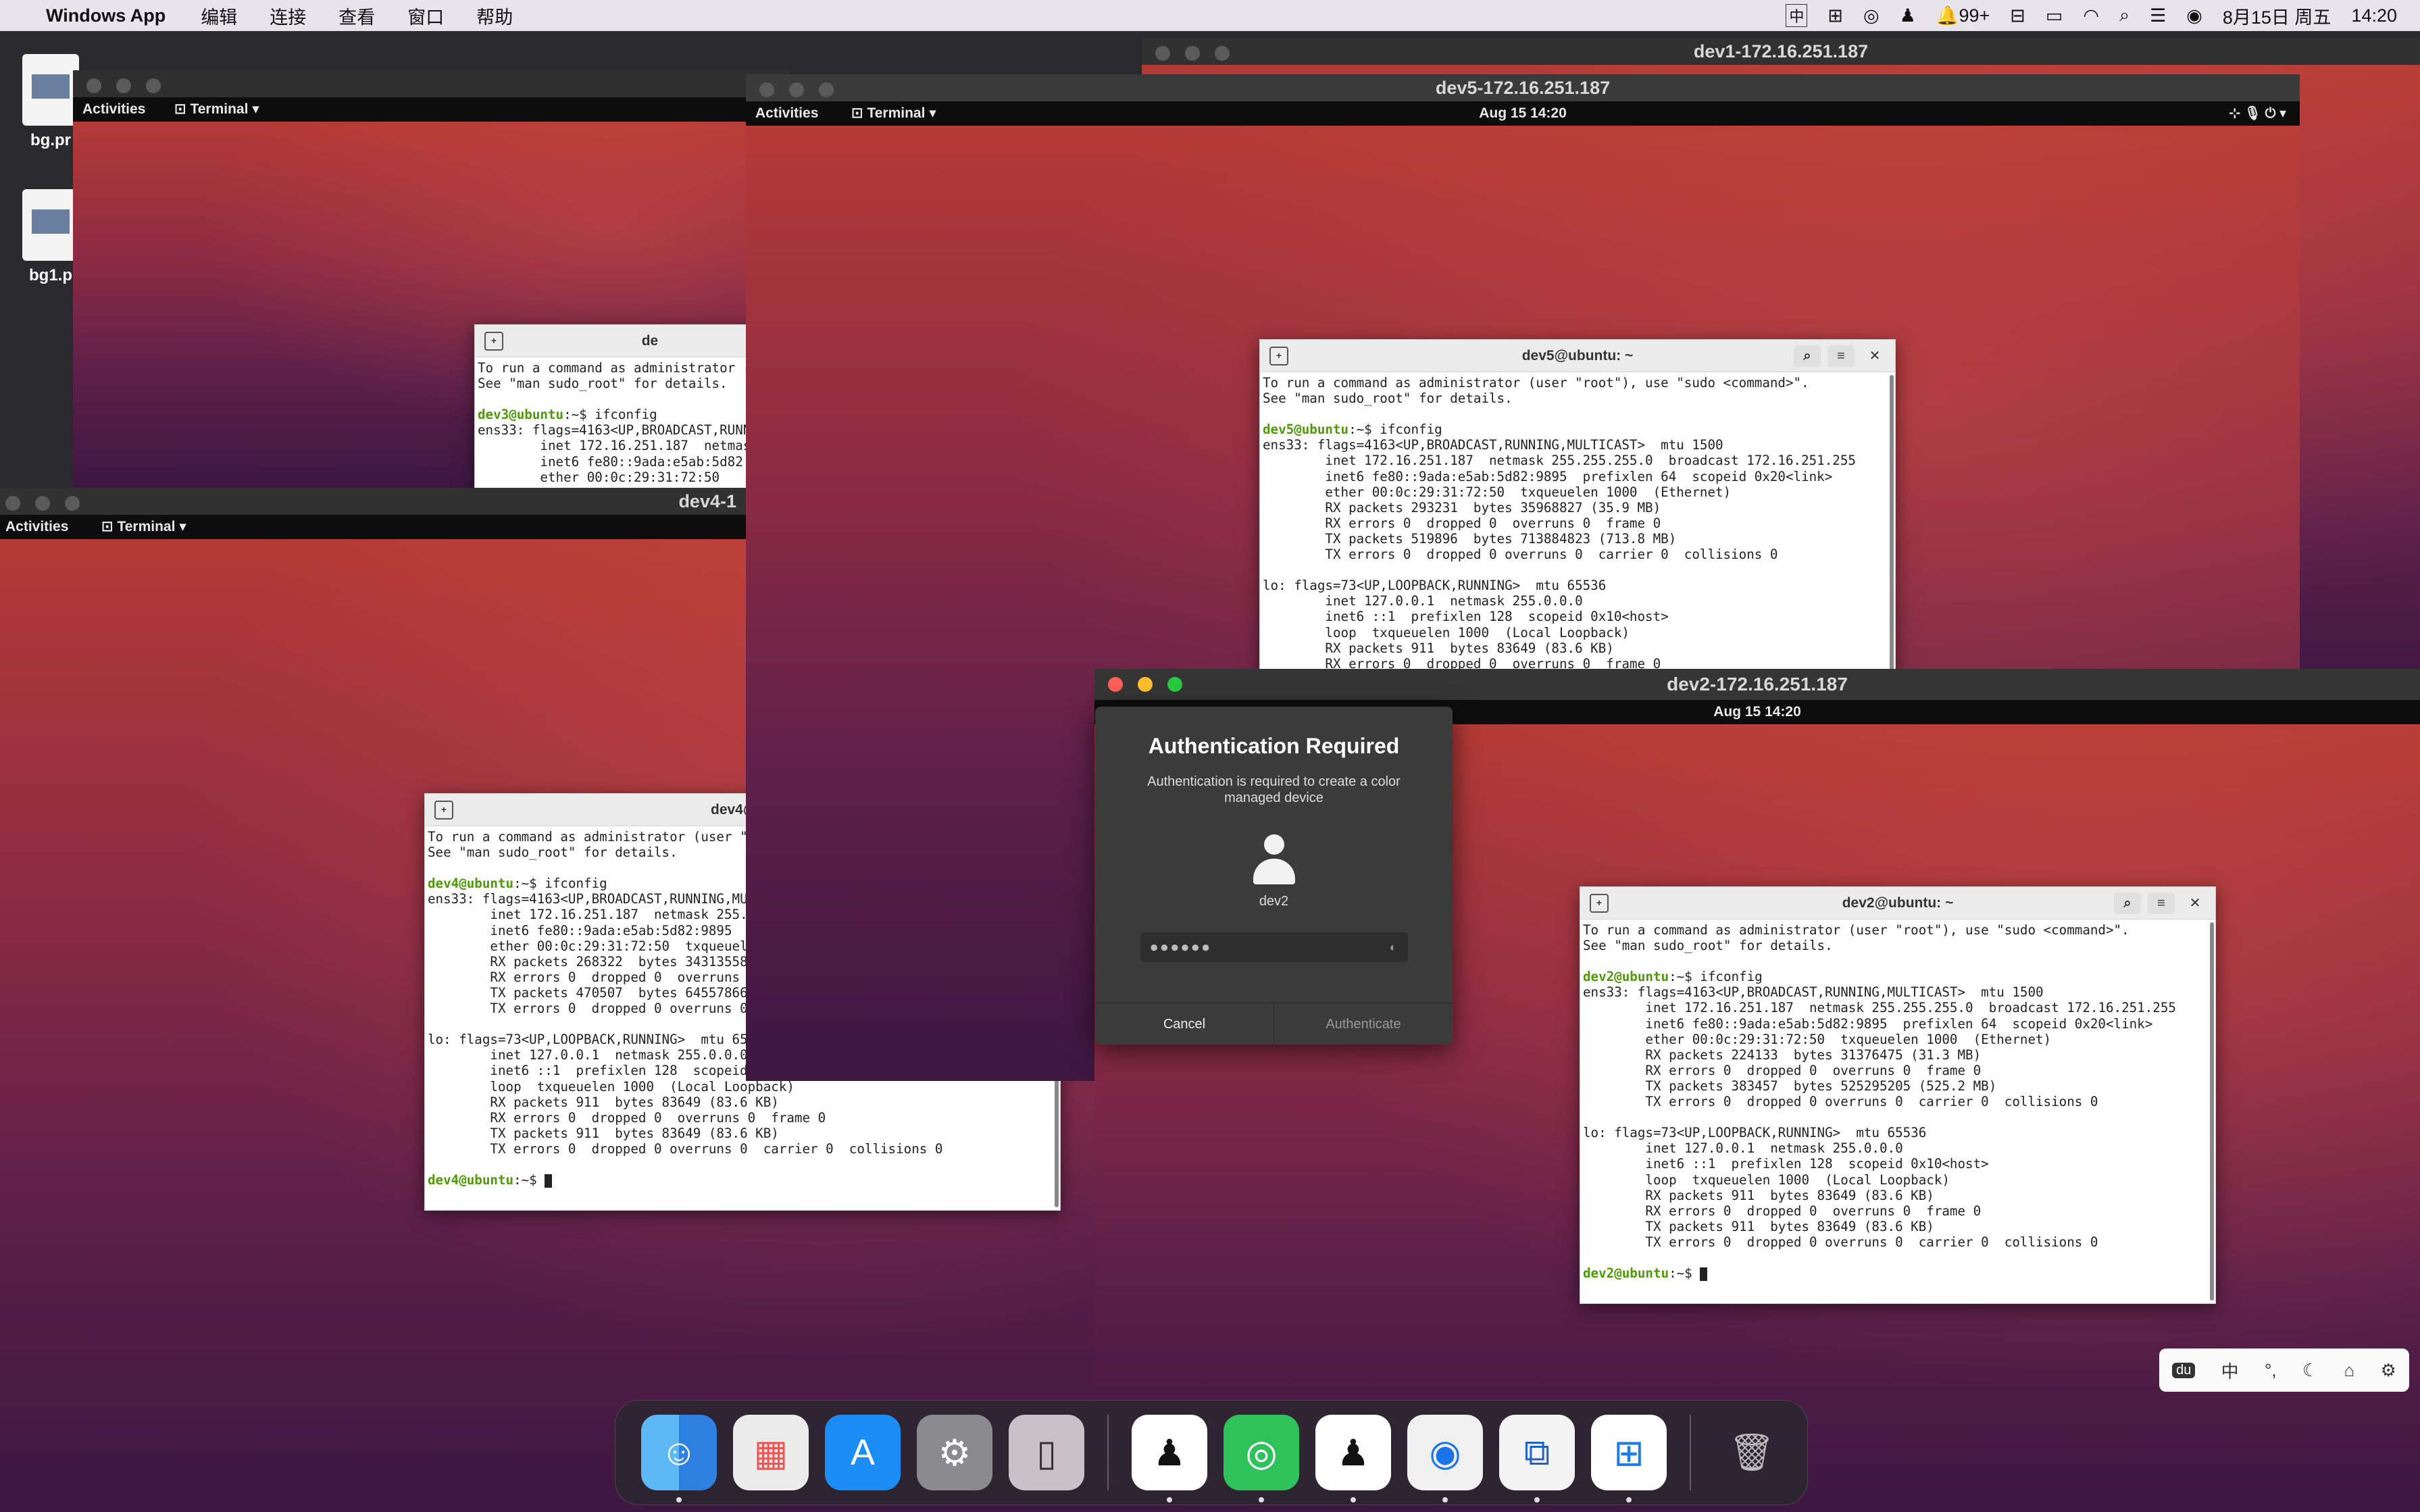 This screenshot has height=1512, width=2420. Describe the element at coordinates (588, 993) in the screenshot. I see `terminal-line: TX packets 470507 bytes 64557866` at that location.